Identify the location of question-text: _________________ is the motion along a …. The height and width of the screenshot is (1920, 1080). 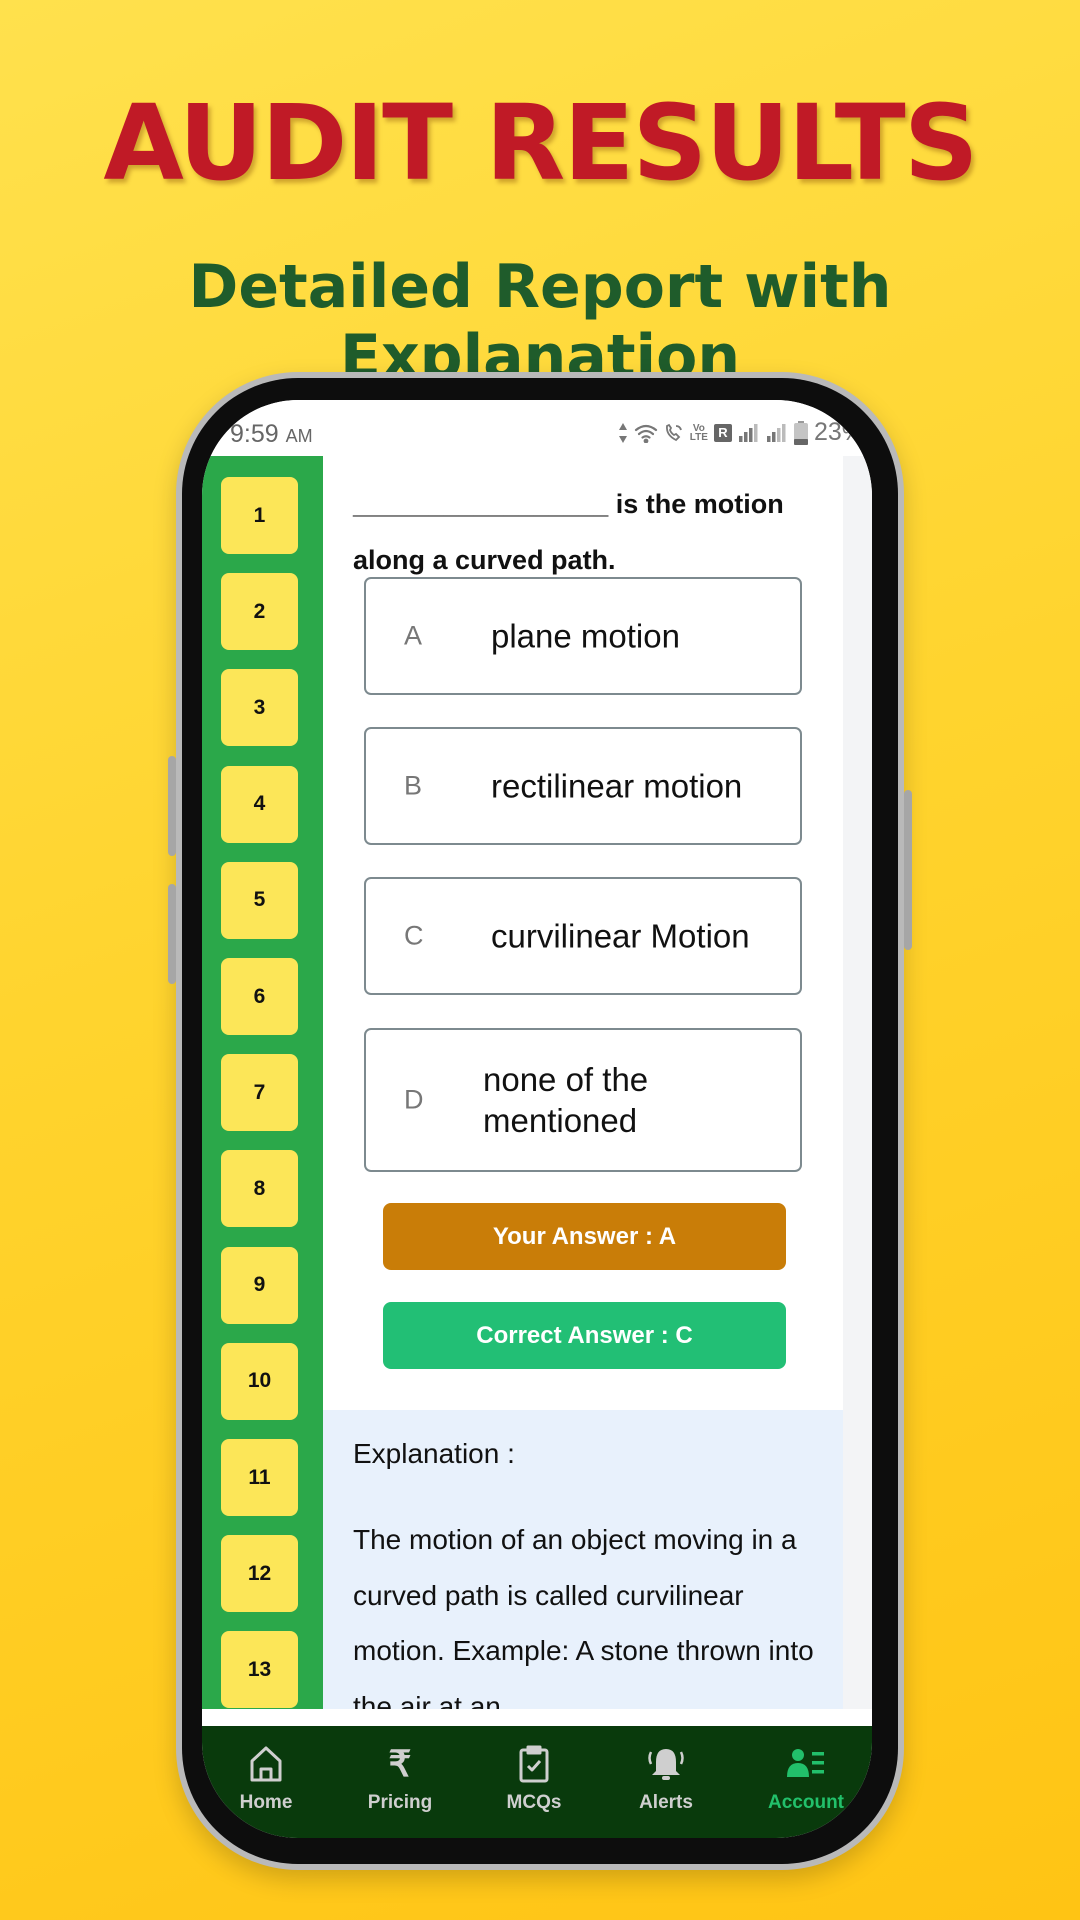
(568, 532).